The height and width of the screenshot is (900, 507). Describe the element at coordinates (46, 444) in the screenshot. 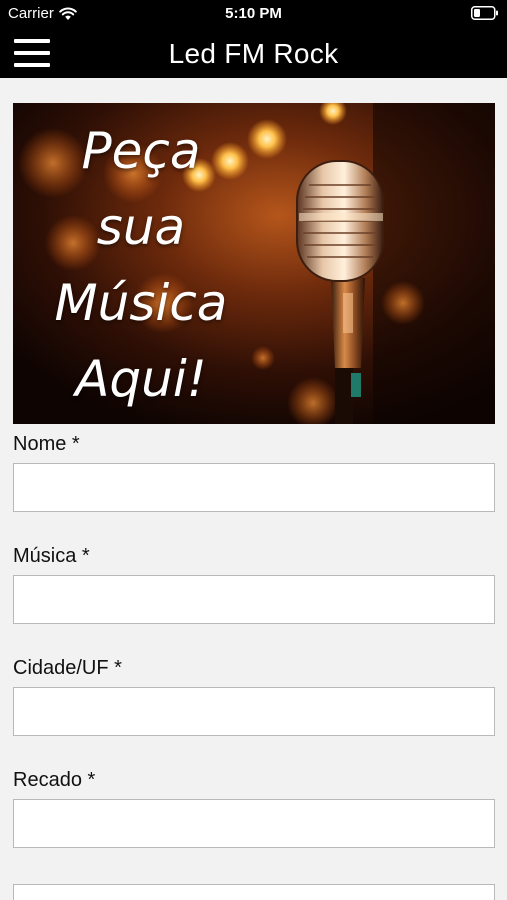

I see `nome-label: Nome *` at that location.